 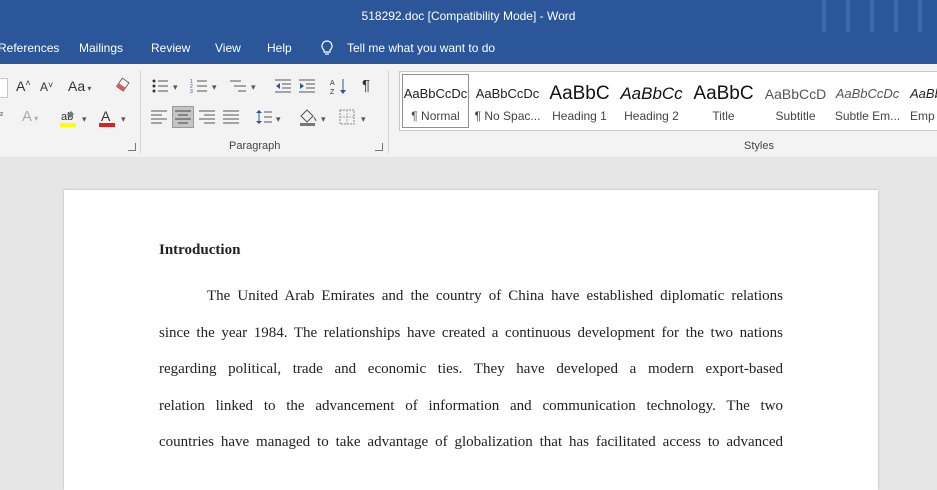 What do you see at coordinates (651, 93) in the screenshot?
I see `style-preview: AaBbCc` at bounding box center [651, 93].